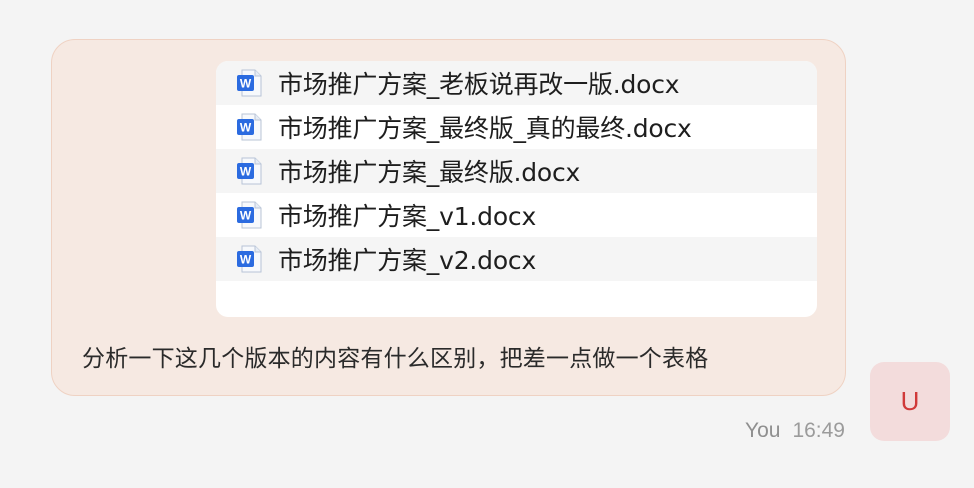 The image size is (974, 488). What do you see at coordinates (479, 84) in the screenshot?
I see `attachment-filename: 市场推广方案_老板说再改一版.docx` at bounding box center [479, 84].